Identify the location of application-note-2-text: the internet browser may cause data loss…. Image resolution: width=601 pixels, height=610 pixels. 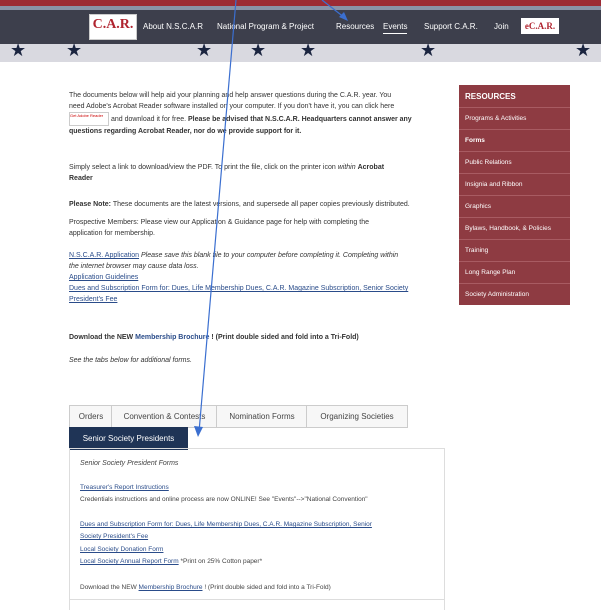
(134, 266).